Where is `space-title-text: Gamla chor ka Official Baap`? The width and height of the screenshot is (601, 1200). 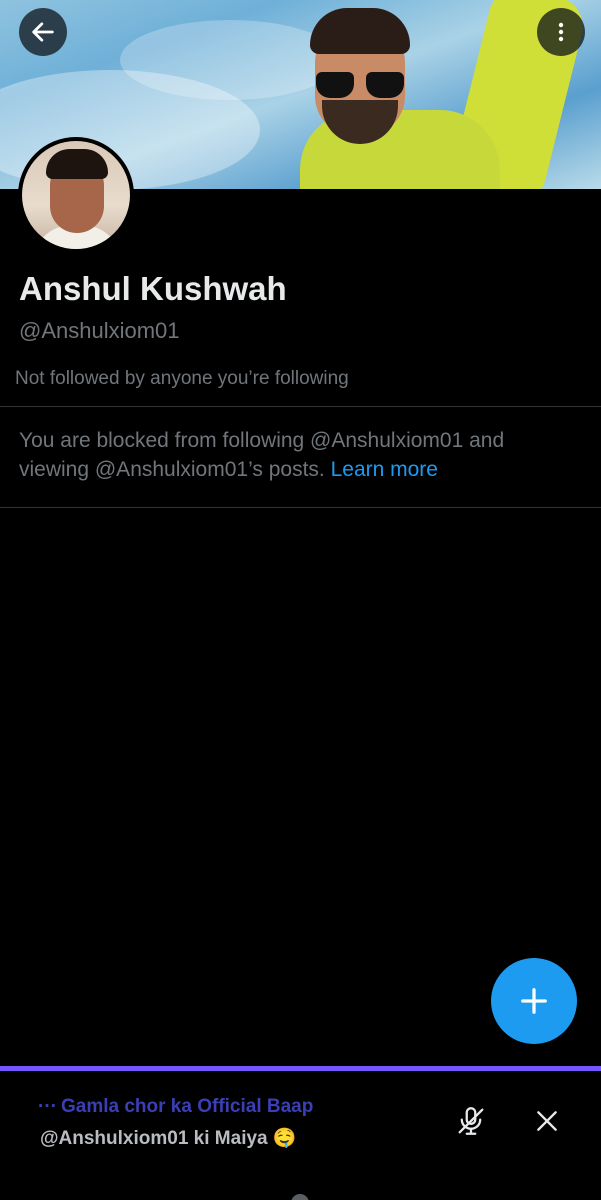
space-title-text: Gamla chor ka Official Baap is located at coordinates (187, 1106).